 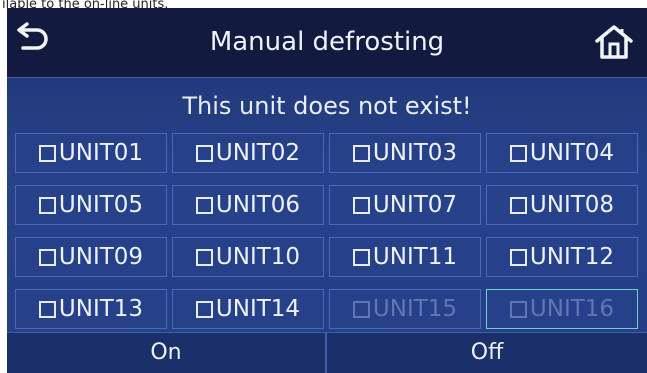 I want to click on unit-label: UNIT11, so click(x=415, y=257).